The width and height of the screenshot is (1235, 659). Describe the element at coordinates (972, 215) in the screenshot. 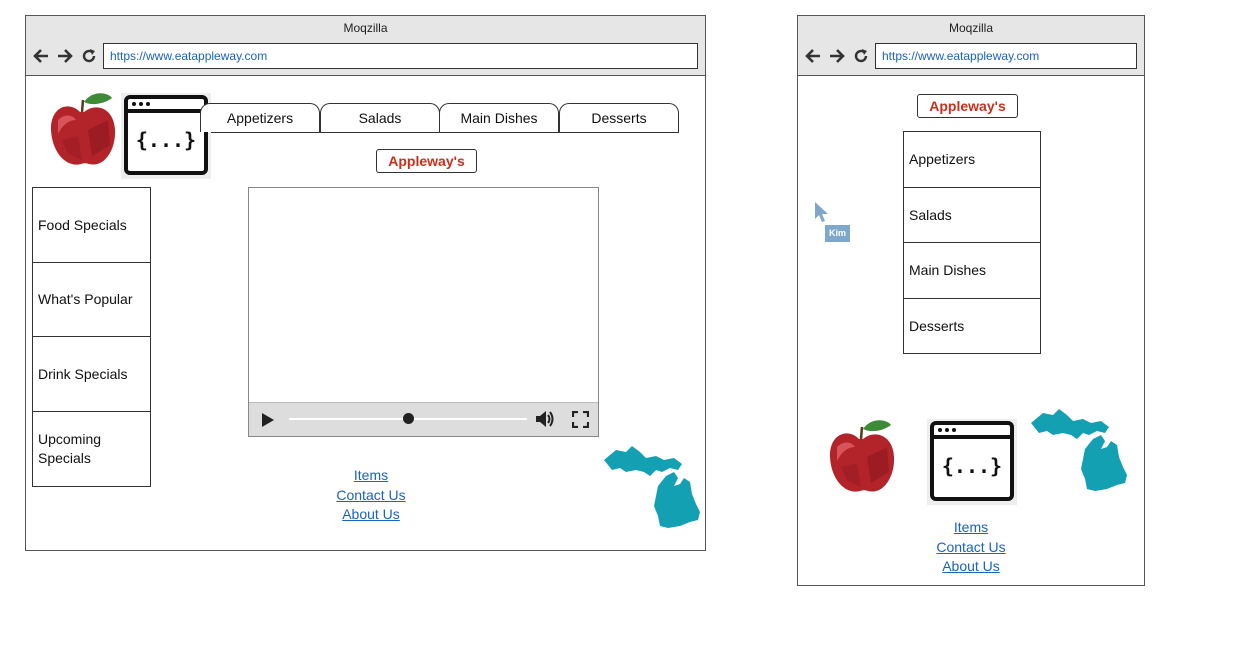

I see `menu-item-salads: Salads` at that location.